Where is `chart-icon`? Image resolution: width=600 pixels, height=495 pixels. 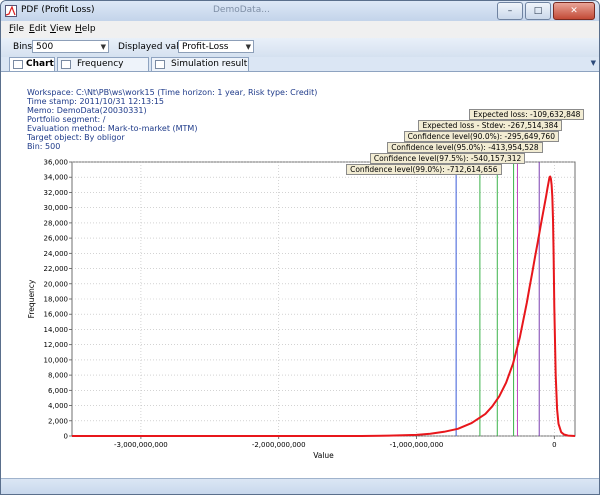
chart-icon is located at coordinates (18, 64).